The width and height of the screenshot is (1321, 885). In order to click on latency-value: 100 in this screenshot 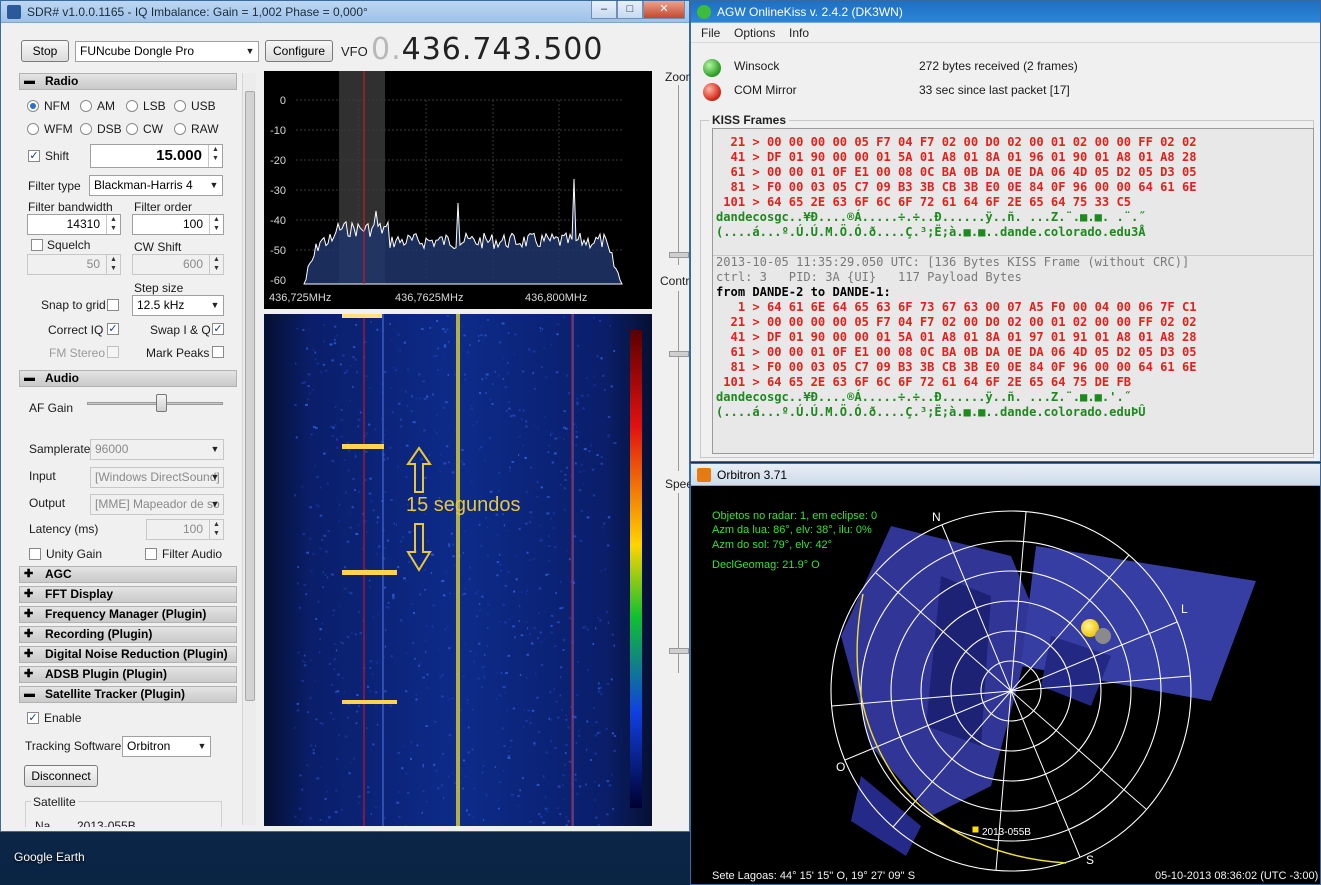, I will do `click(192, 529)`.